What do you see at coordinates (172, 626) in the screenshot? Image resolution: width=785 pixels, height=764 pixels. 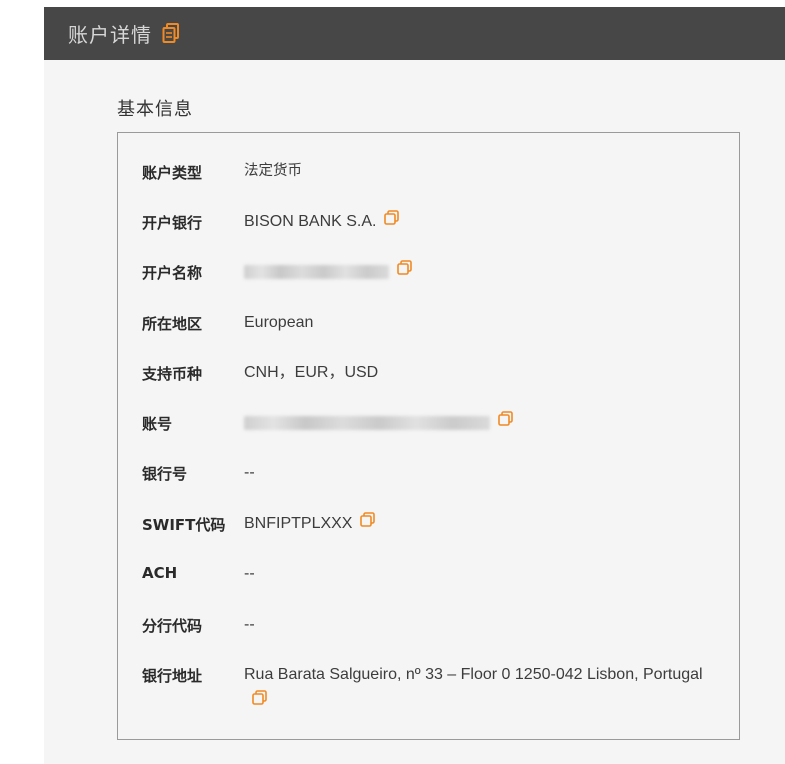 I see `field-label: 分行代码` at bounding box center [172, 626].